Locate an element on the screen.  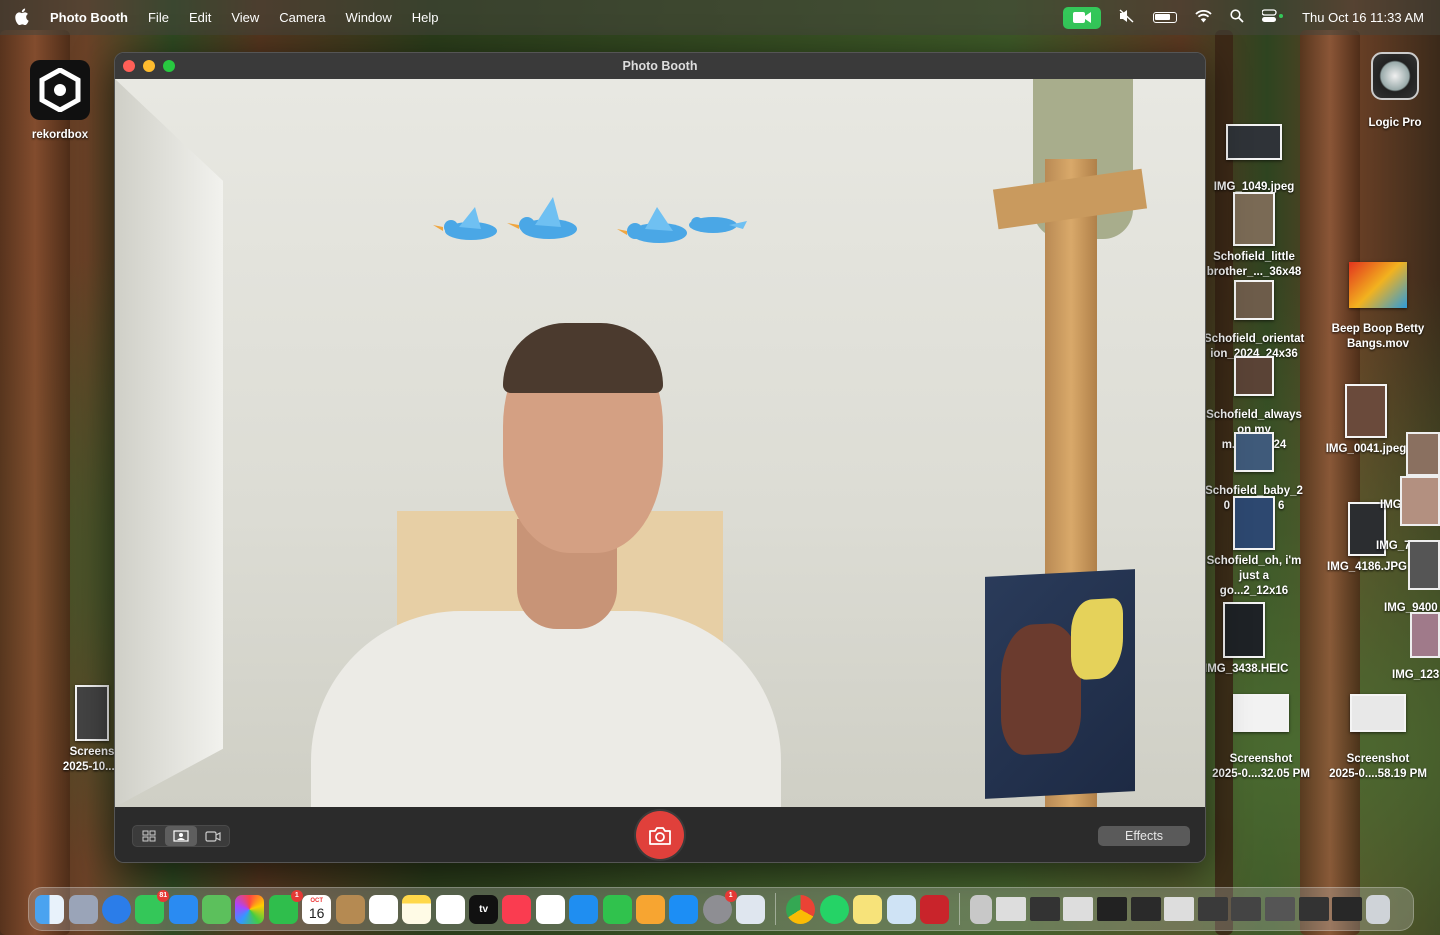
traffic-lights is located at coordinates (149, 66).